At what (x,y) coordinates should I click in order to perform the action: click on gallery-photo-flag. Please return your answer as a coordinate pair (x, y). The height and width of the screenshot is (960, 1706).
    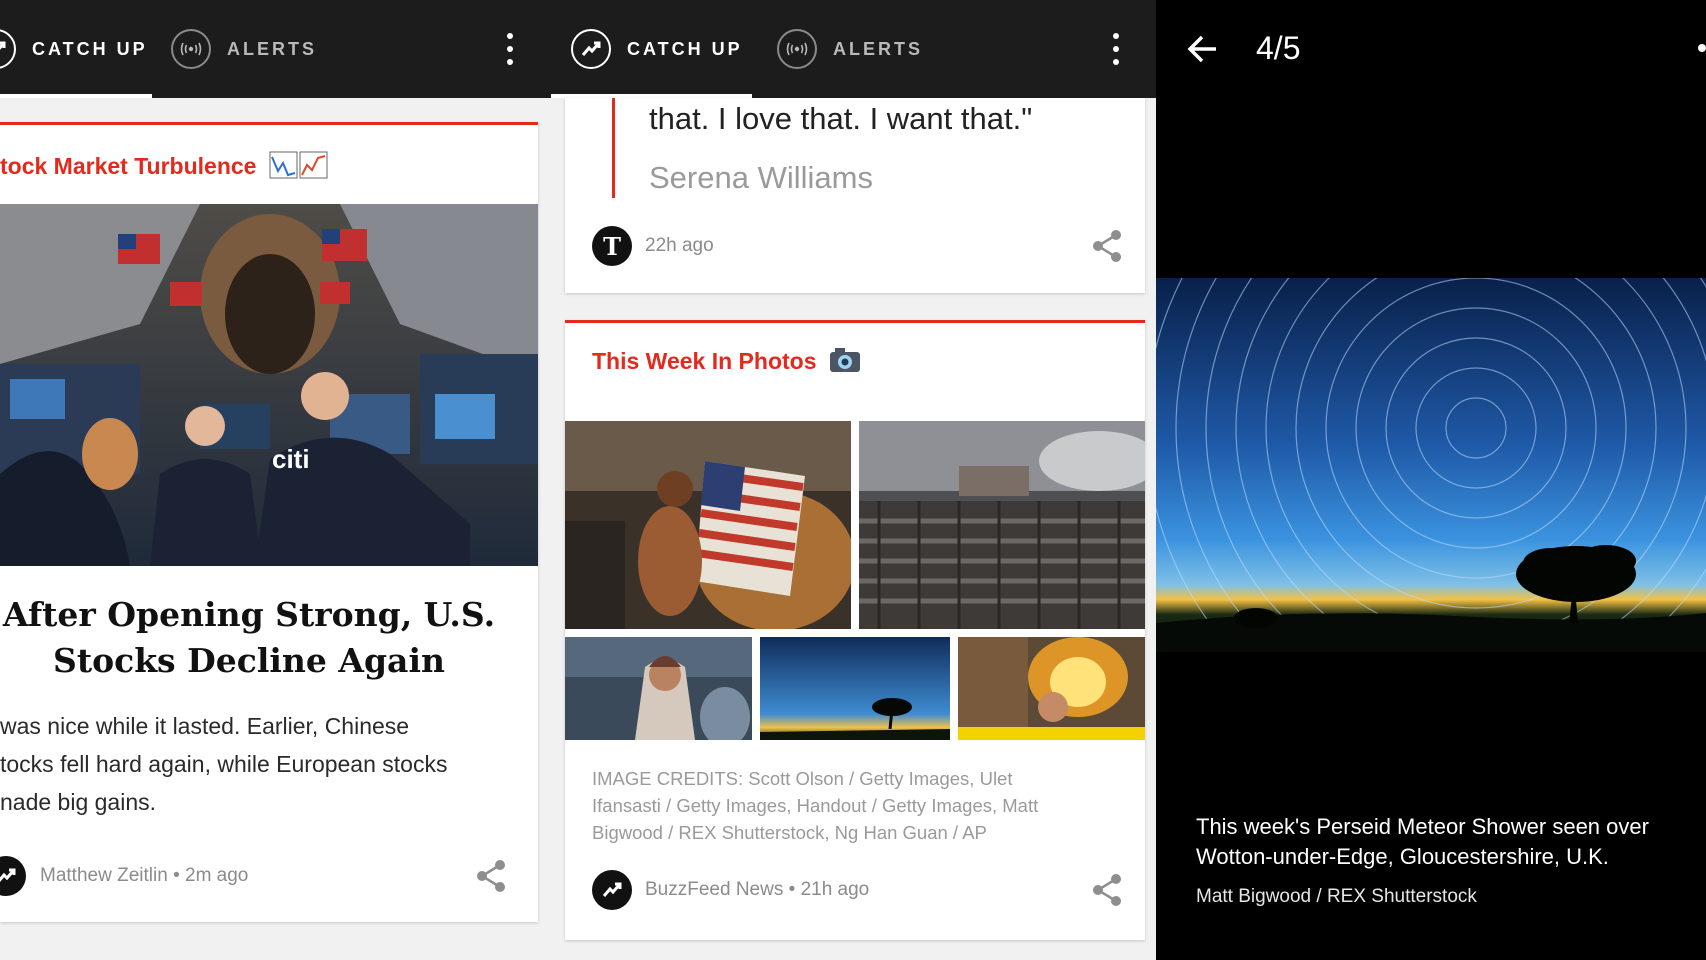
    Looking at the image, I should click on (708, 525).